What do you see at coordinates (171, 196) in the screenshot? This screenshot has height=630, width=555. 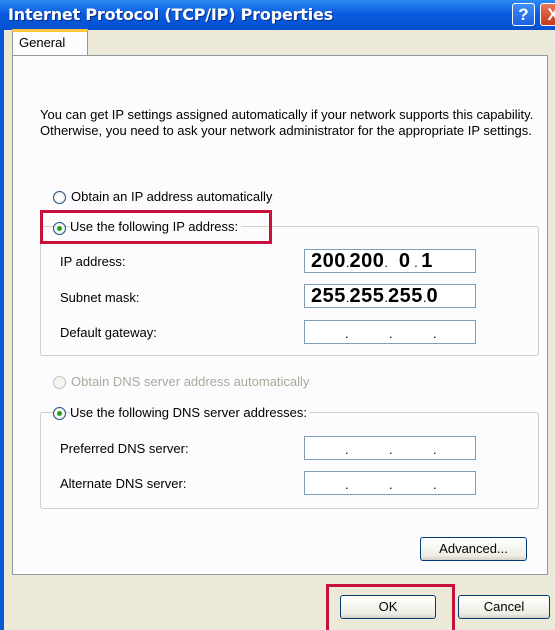 I see `obtain-ip-auto-label: Obtain an IP address automatically` at bounding box center [171, 196].